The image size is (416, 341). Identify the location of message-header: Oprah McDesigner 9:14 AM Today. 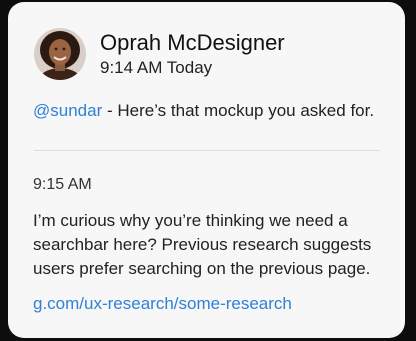
(159, 54).